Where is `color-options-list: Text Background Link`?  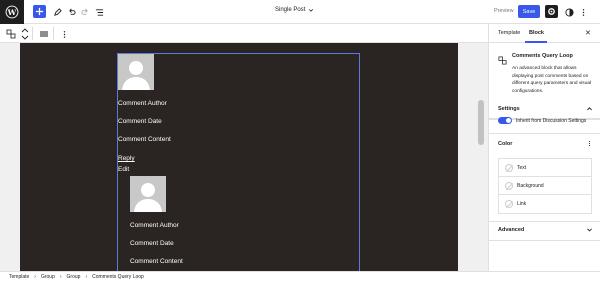
color-options-list: Text Background Link is located at coordinates (545, 186).